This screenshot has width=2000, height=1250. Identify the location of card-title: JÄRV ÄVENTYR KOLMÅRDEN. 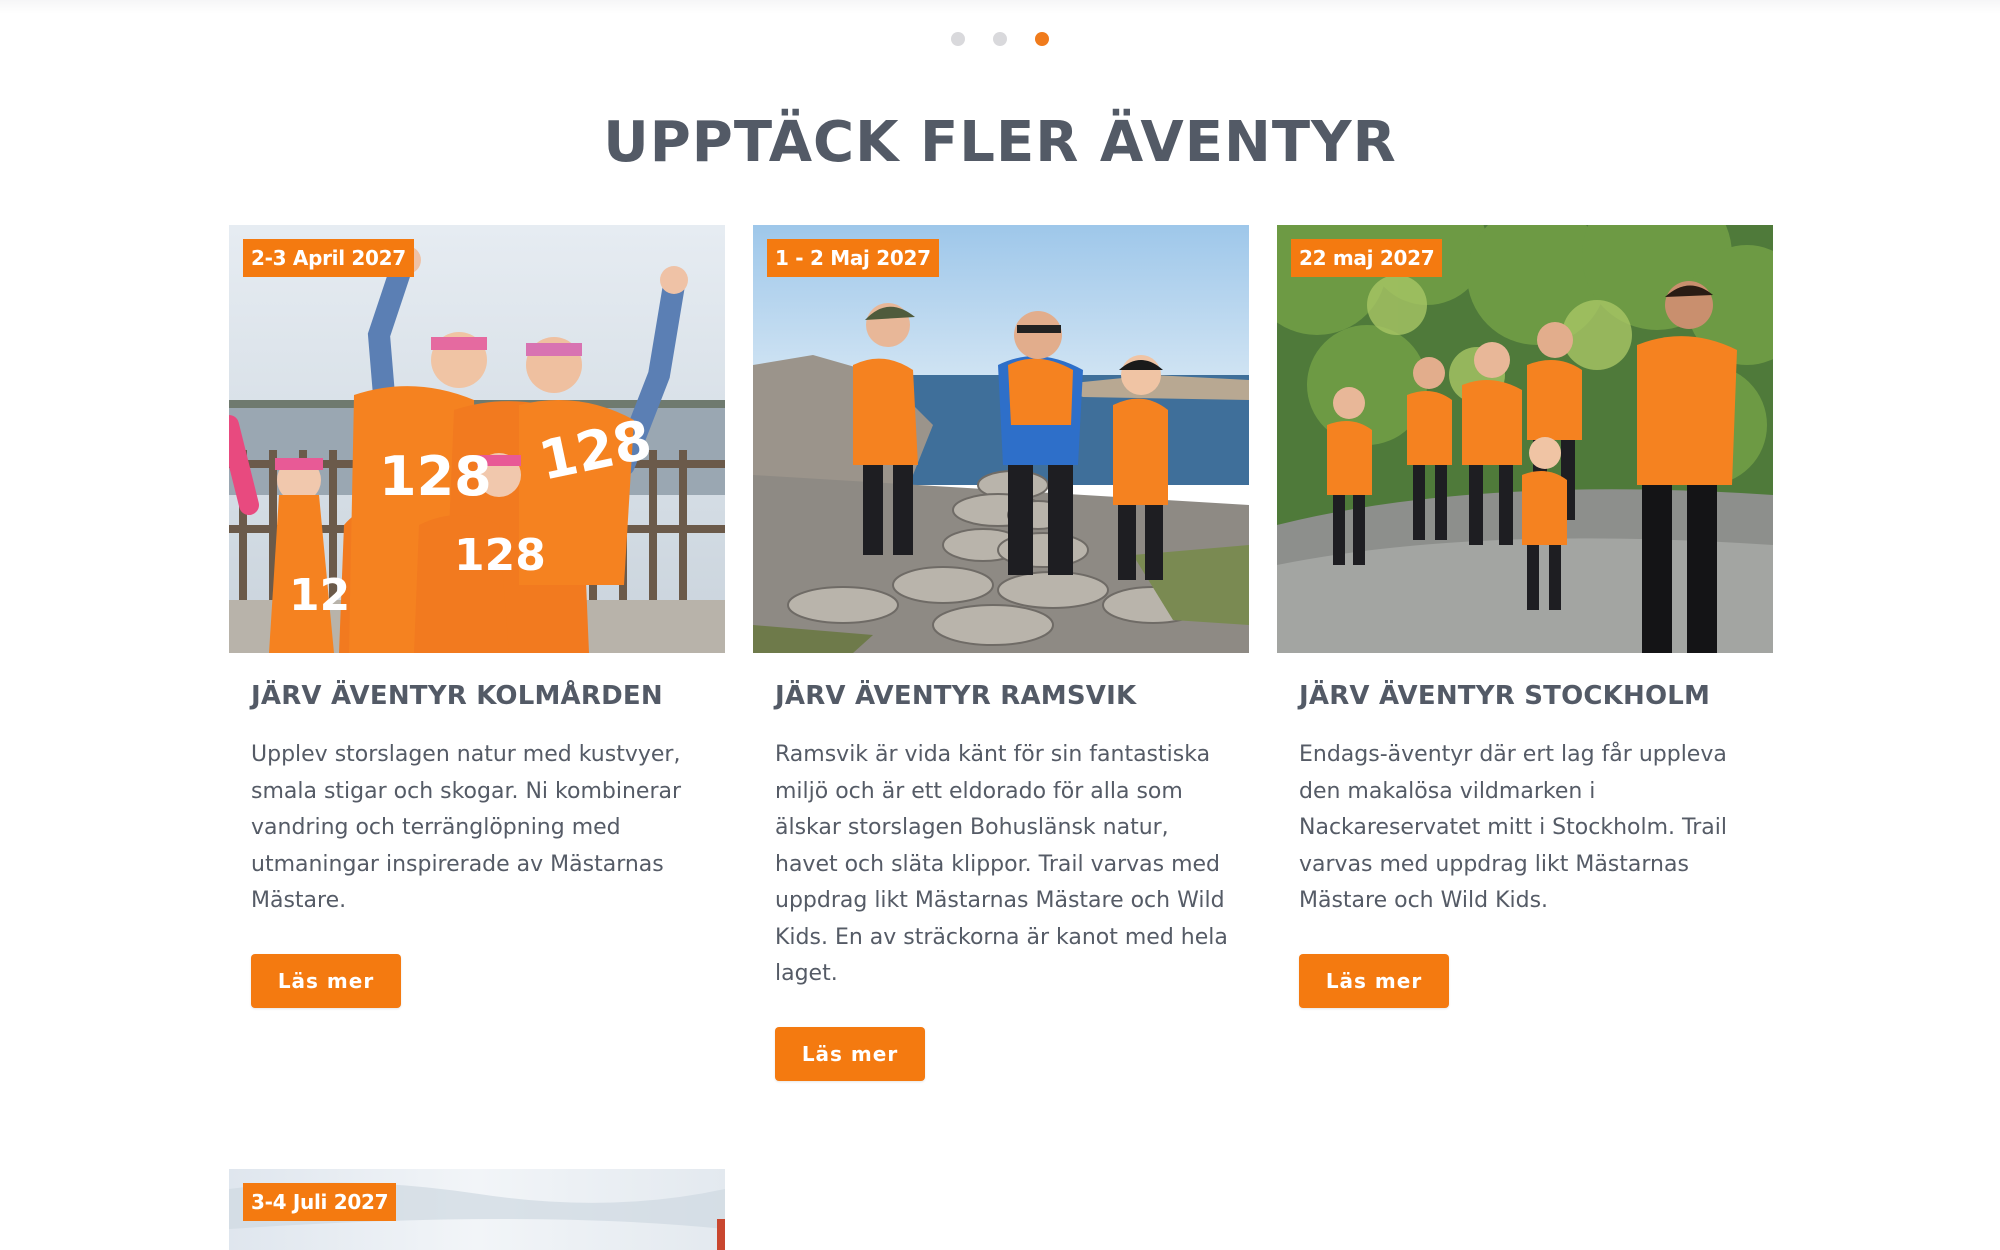
(488, 696).